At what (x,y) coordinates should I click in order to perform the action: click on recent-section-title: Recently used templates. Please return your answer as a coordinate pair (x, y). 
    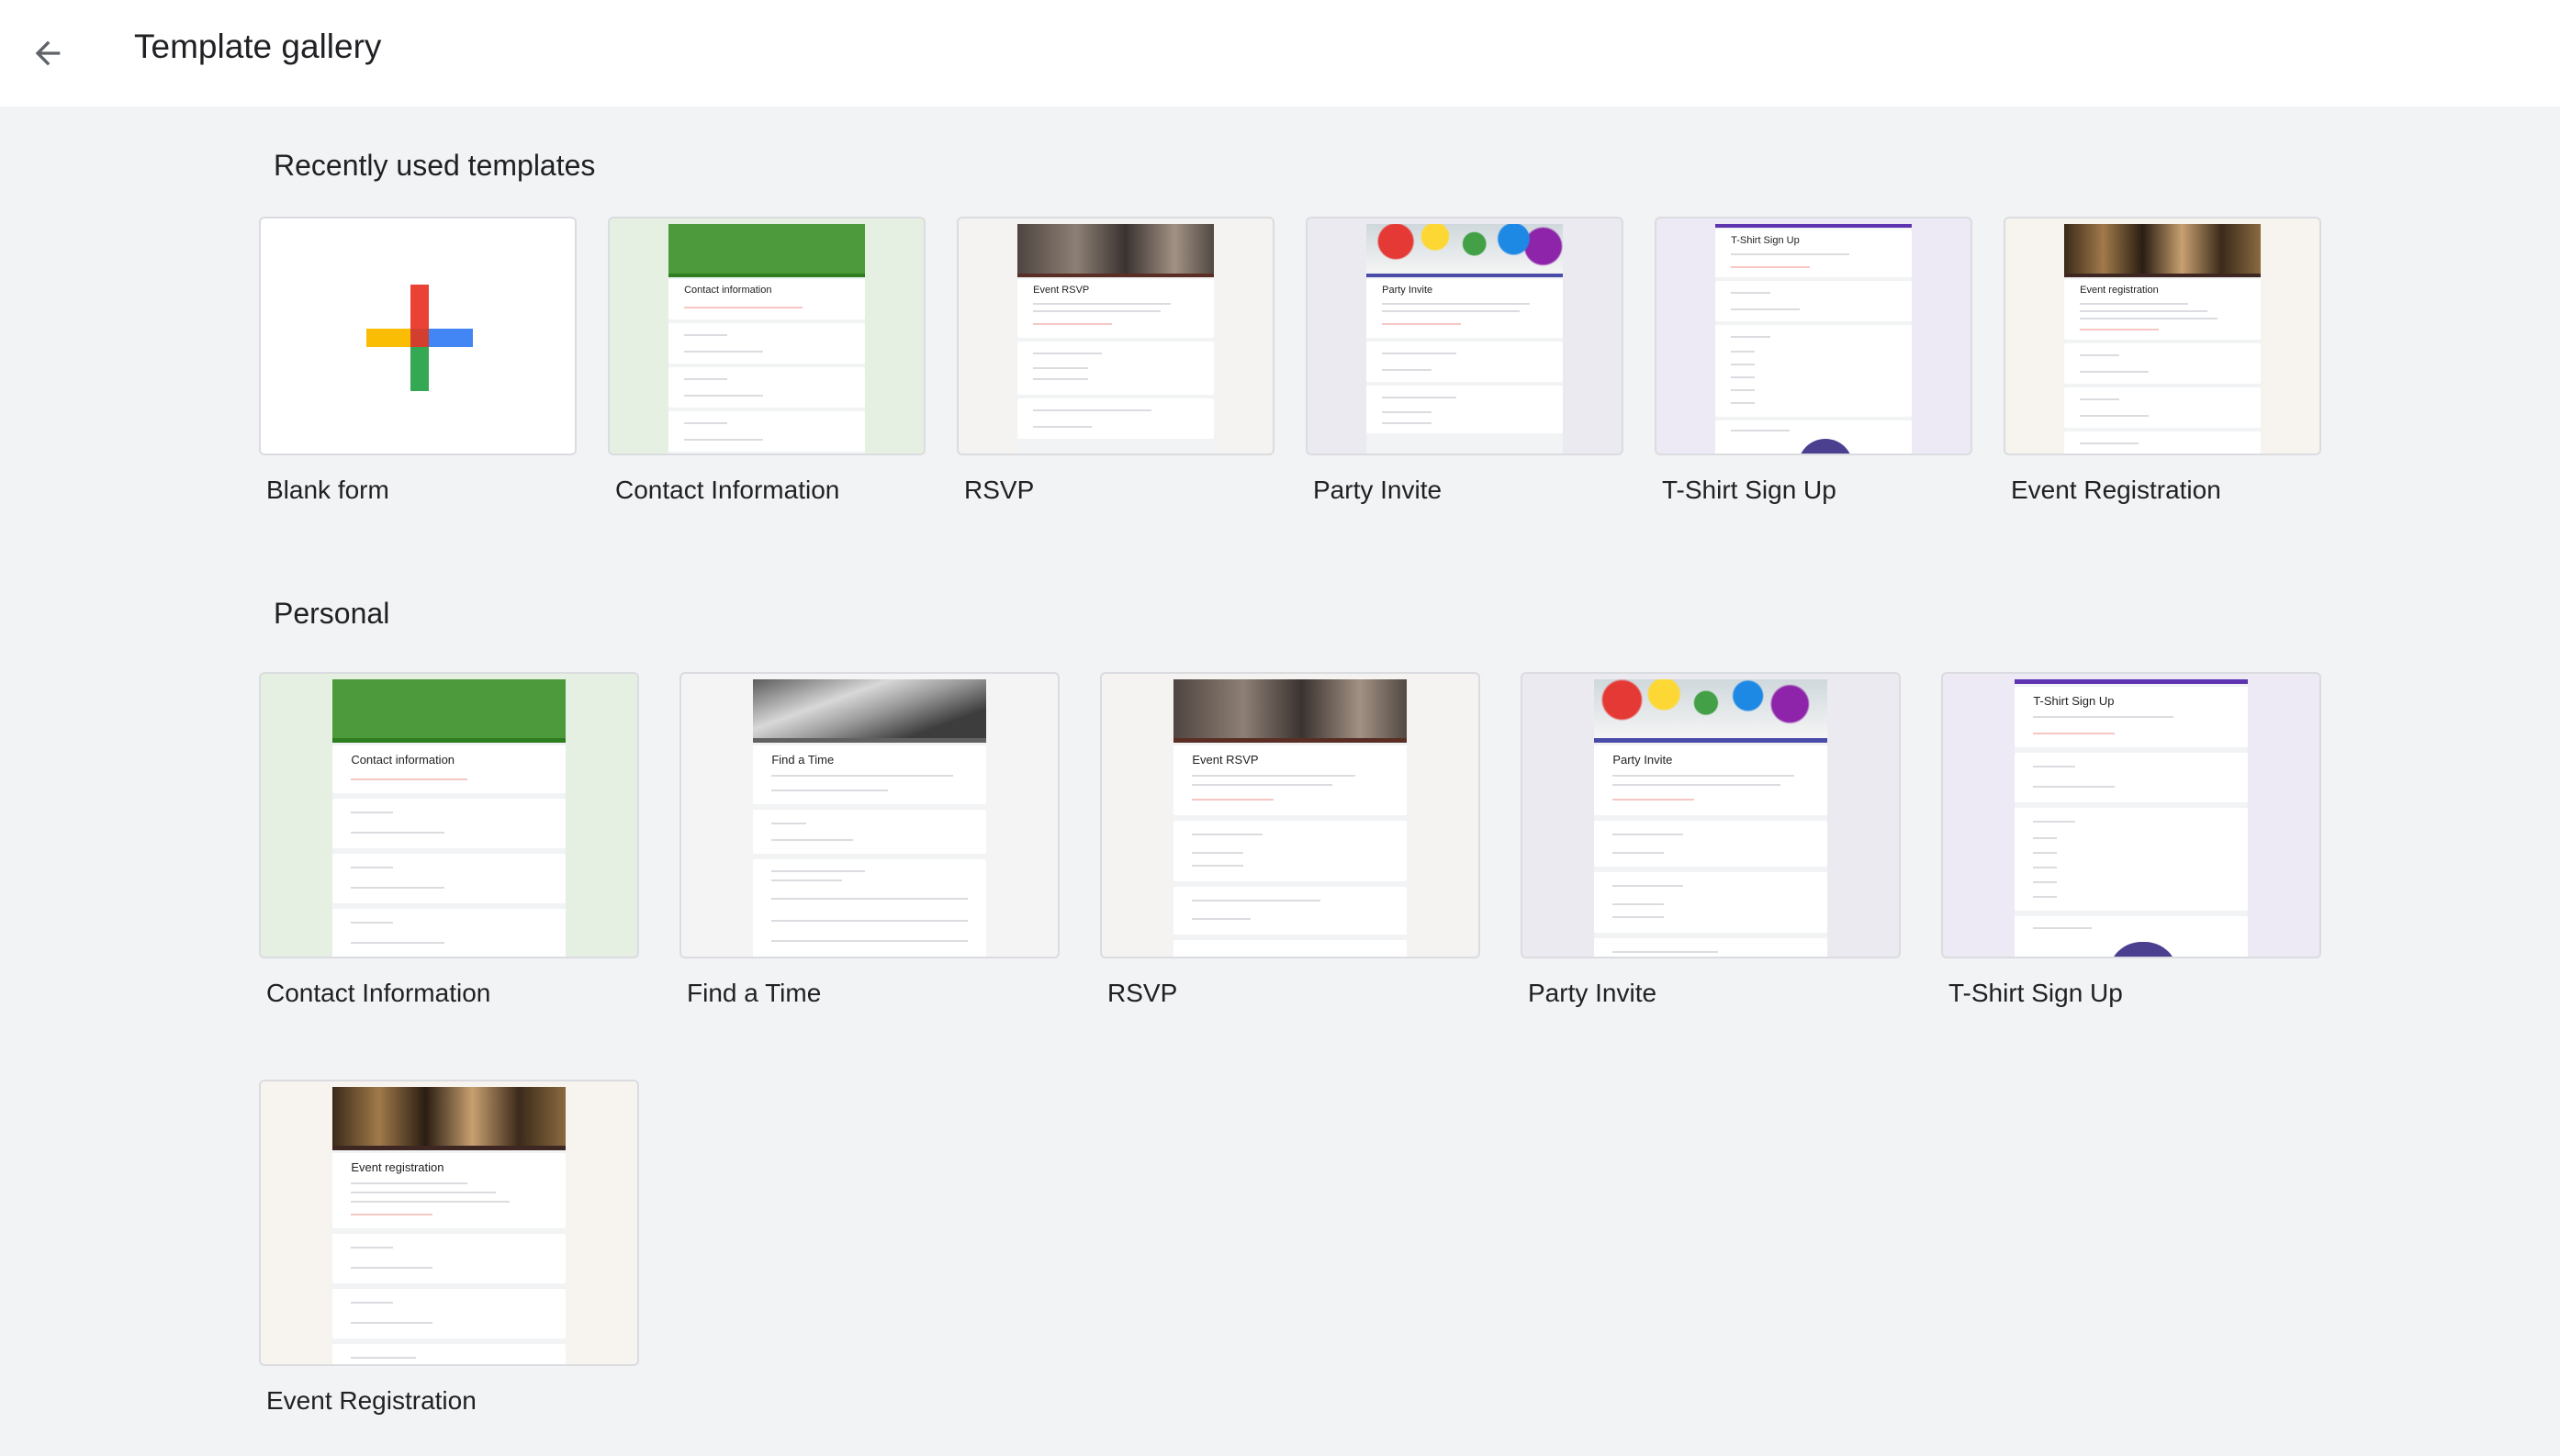
    Looking at the image, I should click on (435, 165).